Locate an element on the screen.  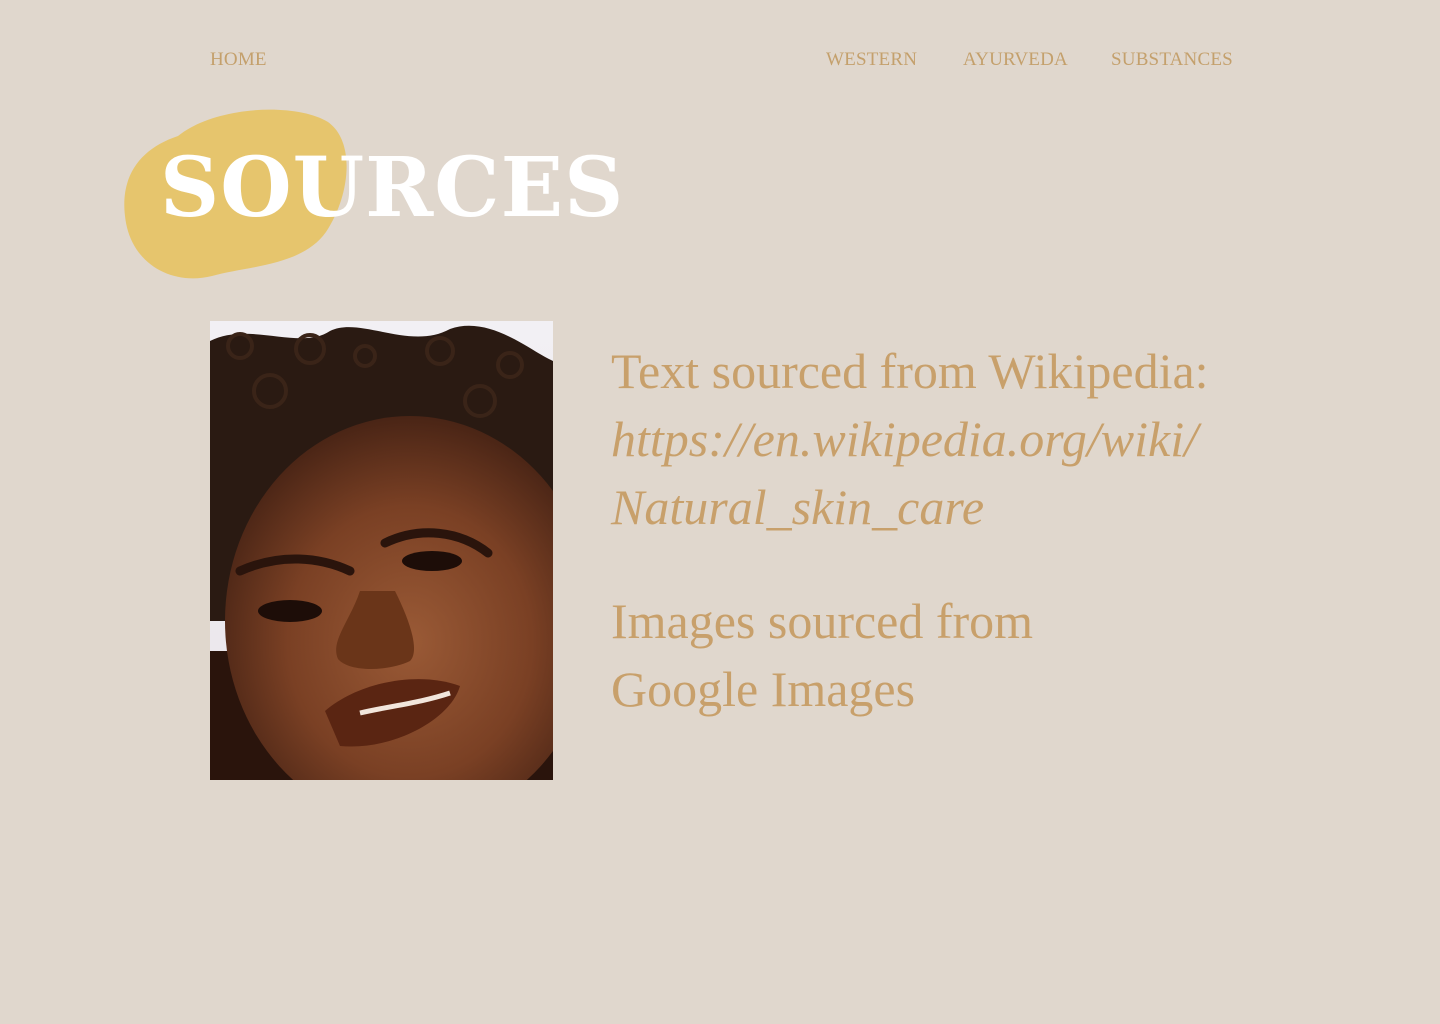
portrait-photo is located at coordinates (381, 550).